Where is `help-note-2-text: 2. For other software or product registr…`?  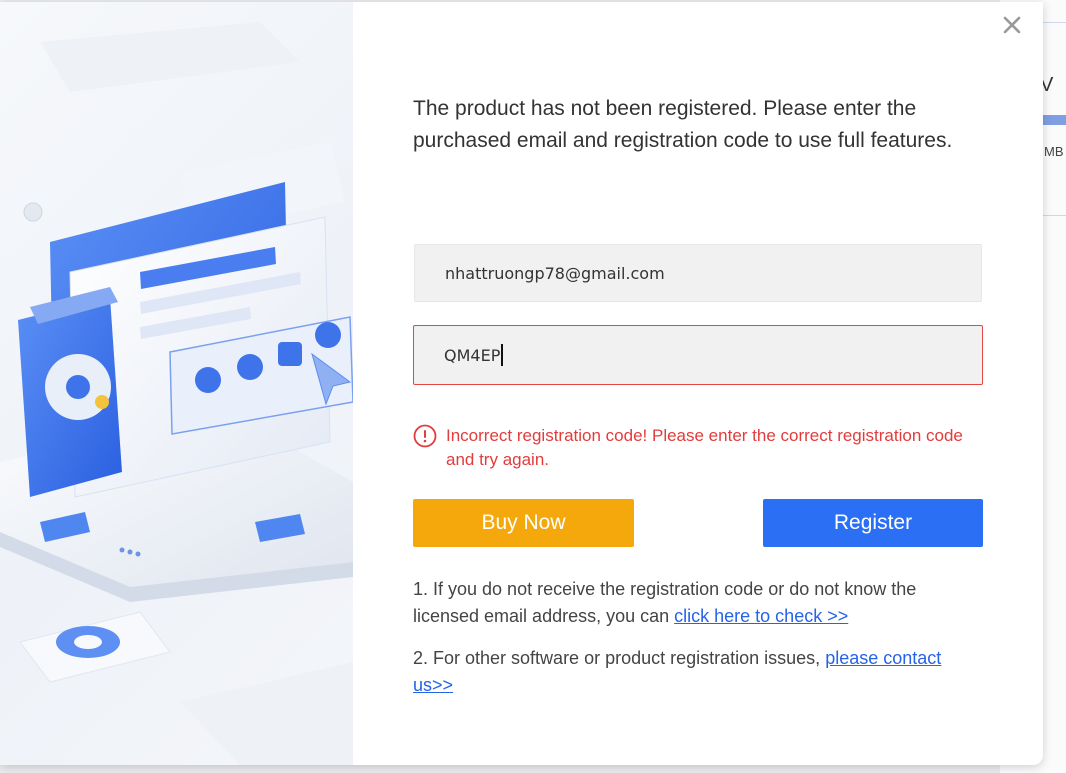 help-note-2-text: 2. For other software or product registr… is located at coordinates (619, 658).